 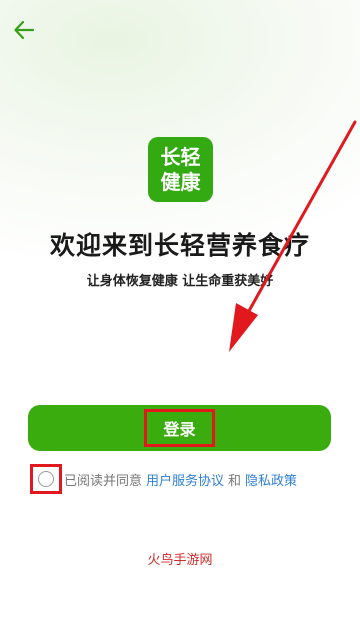 What do you see at coordinates (103, 481) in the screenshot?
I see `agree-text: 已阅读并同意` at bounding box center [103, 481].